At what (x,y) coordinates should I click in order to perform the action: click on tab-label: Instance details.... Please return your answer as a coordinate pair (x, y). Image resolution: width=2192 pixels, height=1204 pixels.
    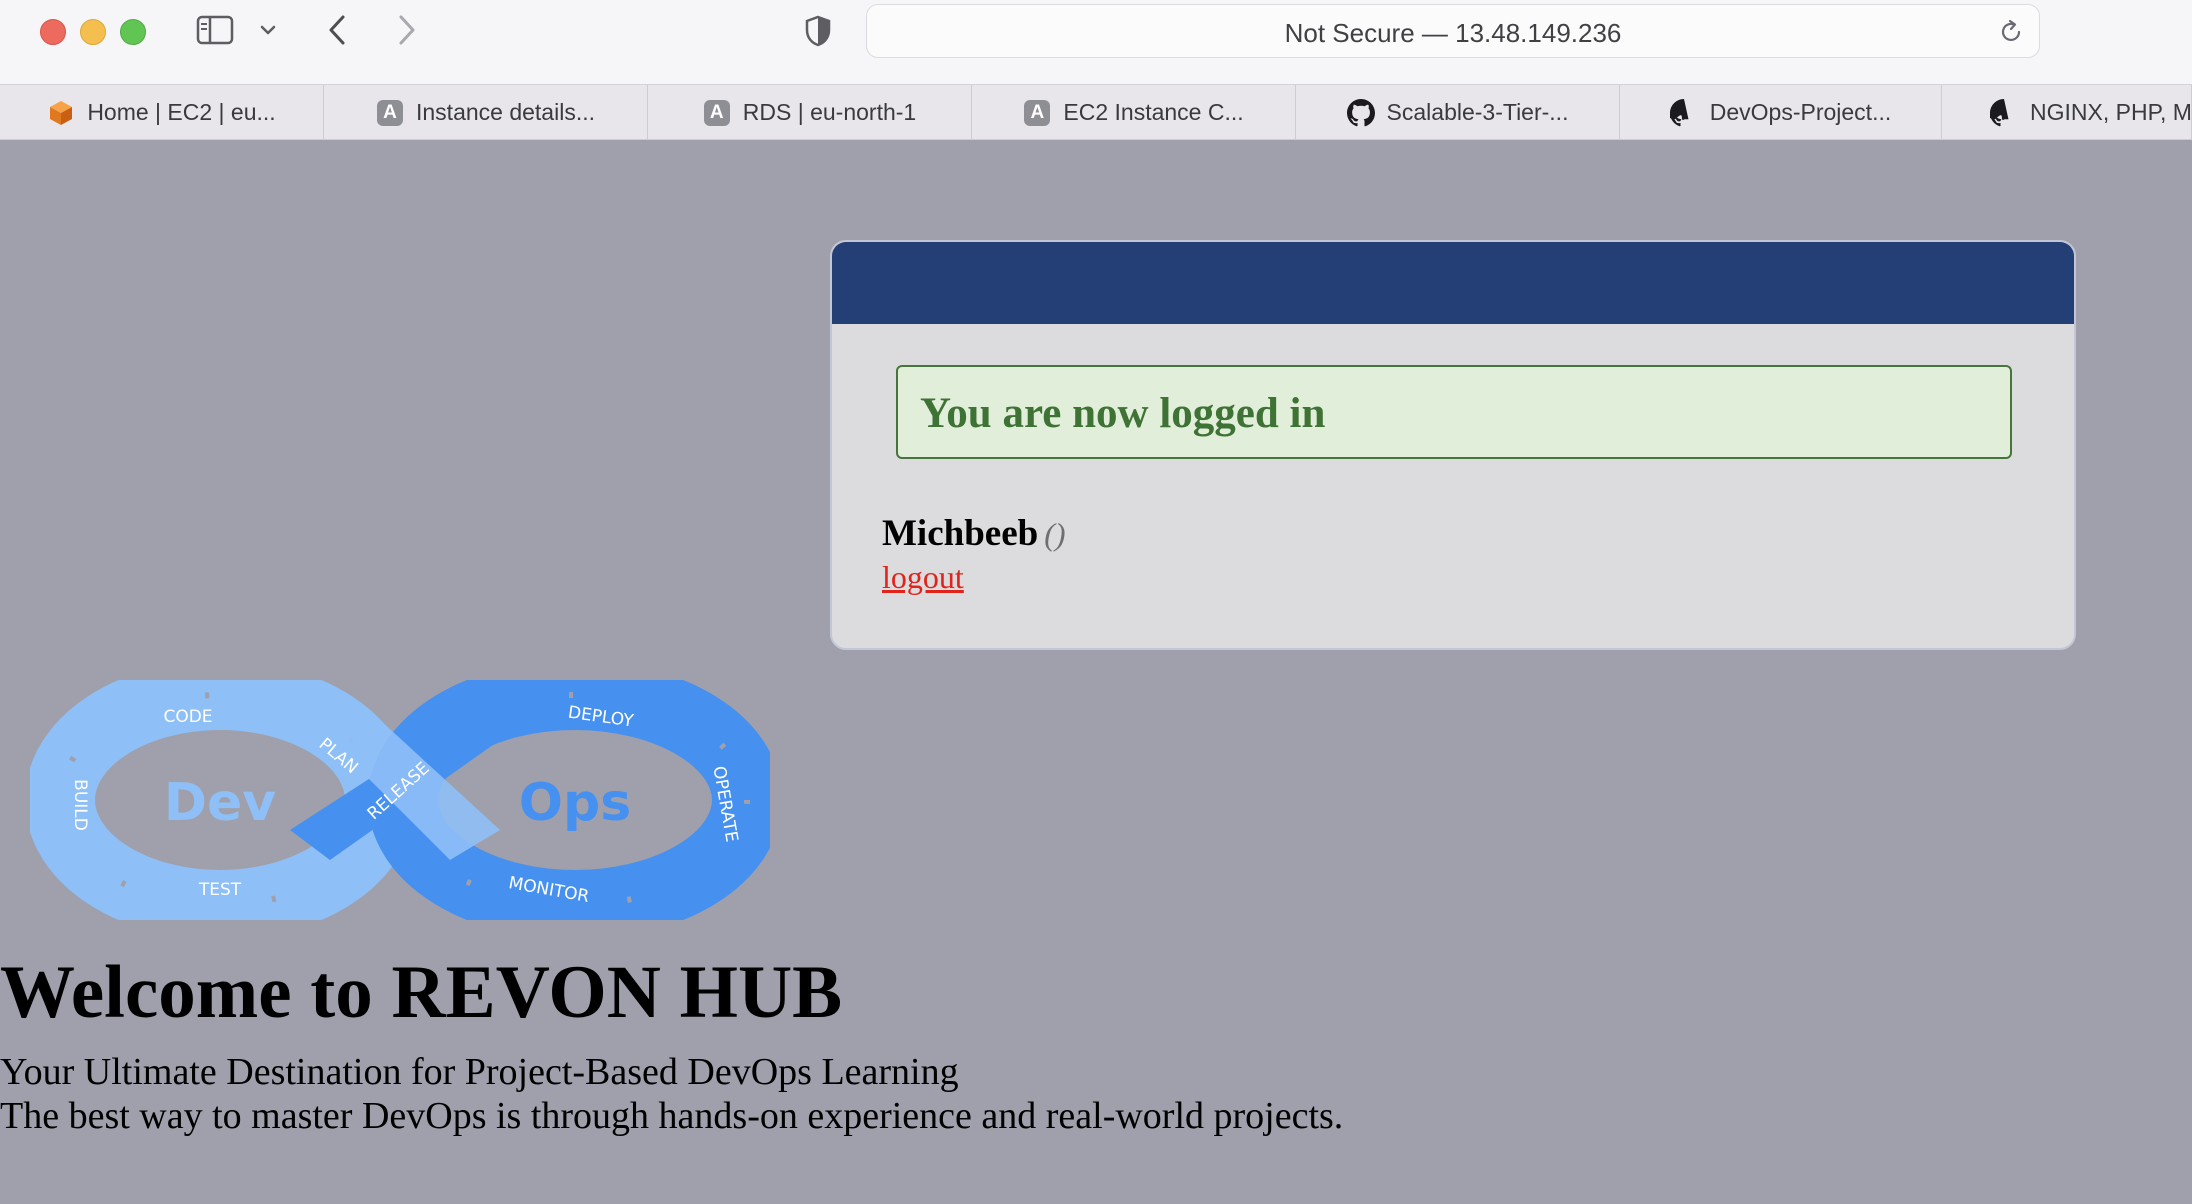
    Looking at the image, I should click on (505, 112).